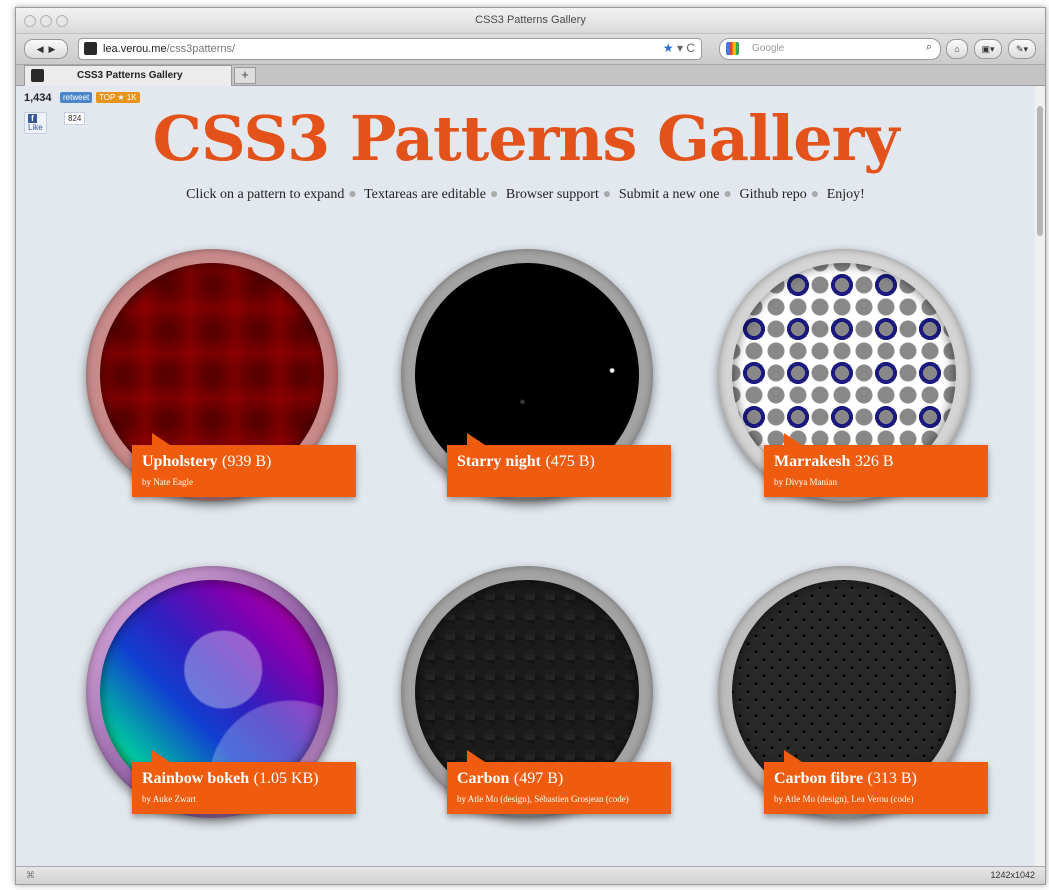 Image resolution: width=1049 pixels, height=890 pixels. Describe the element at coordinates (538, 778) in the screenshot. I see `pattern-size: (497 B)` at that location.